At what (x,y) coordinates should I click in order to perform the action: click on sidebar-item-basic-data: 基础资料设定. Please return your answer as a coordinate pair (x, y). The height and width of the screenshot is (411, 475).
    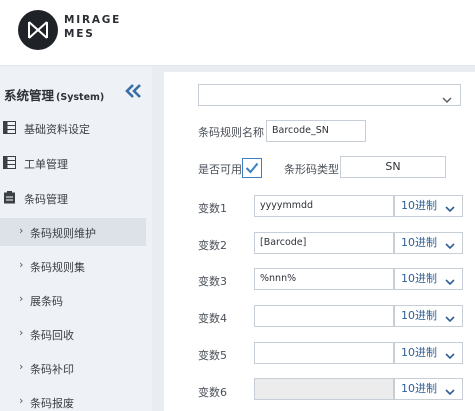
    Looking at the image, I should click on (76, 128).